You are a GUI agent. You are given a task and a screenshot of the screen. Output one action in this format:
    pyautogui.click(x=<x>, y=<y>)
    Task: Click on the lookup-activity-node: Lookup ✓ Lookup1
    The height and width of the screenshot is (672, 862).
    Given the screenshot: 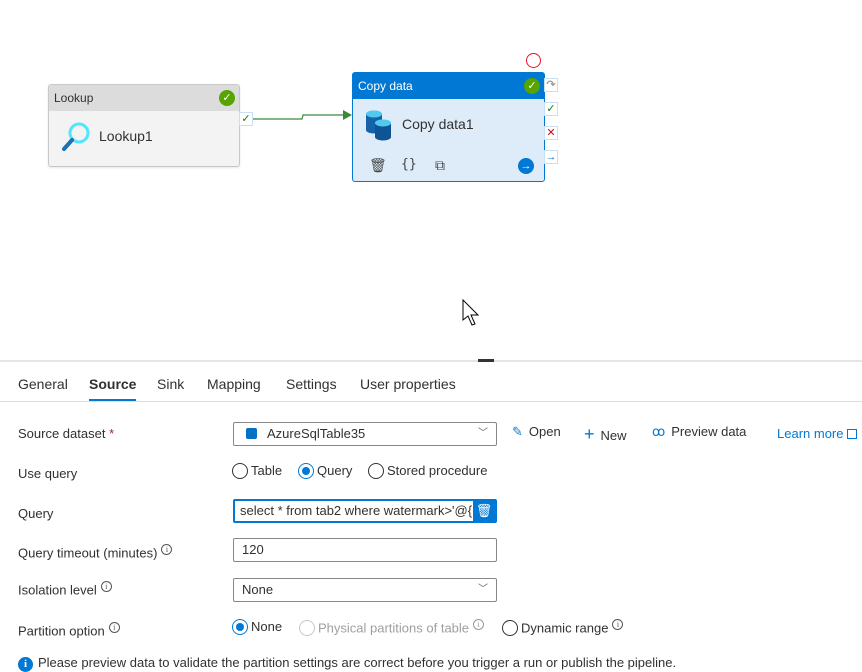 What is the action you would take?
    pyautogui.click(x=144, y=125)
    